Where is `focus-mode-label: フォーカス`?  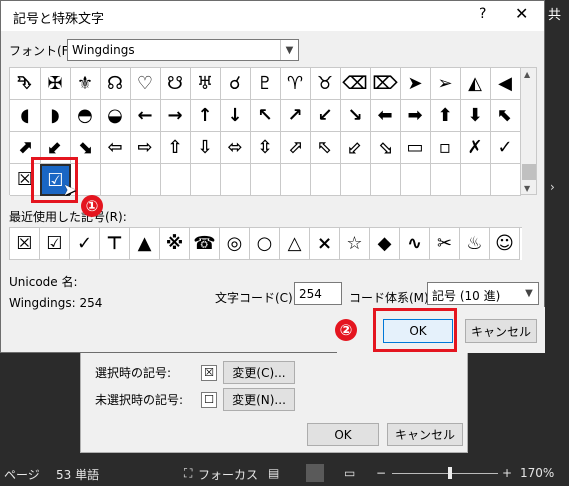
focus-mode-label: フォーカス is located at coordinates (228, 474).